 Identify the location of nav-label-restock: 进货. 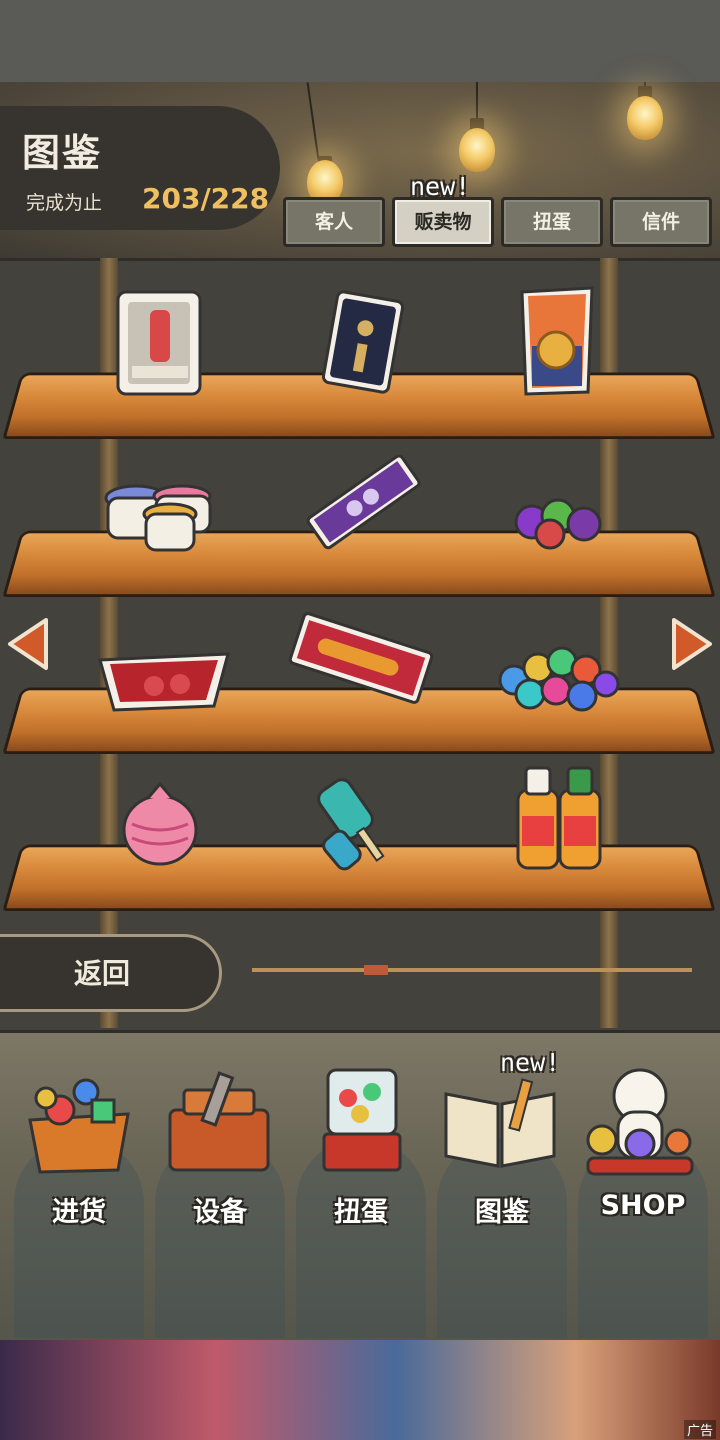
(79, 1209).